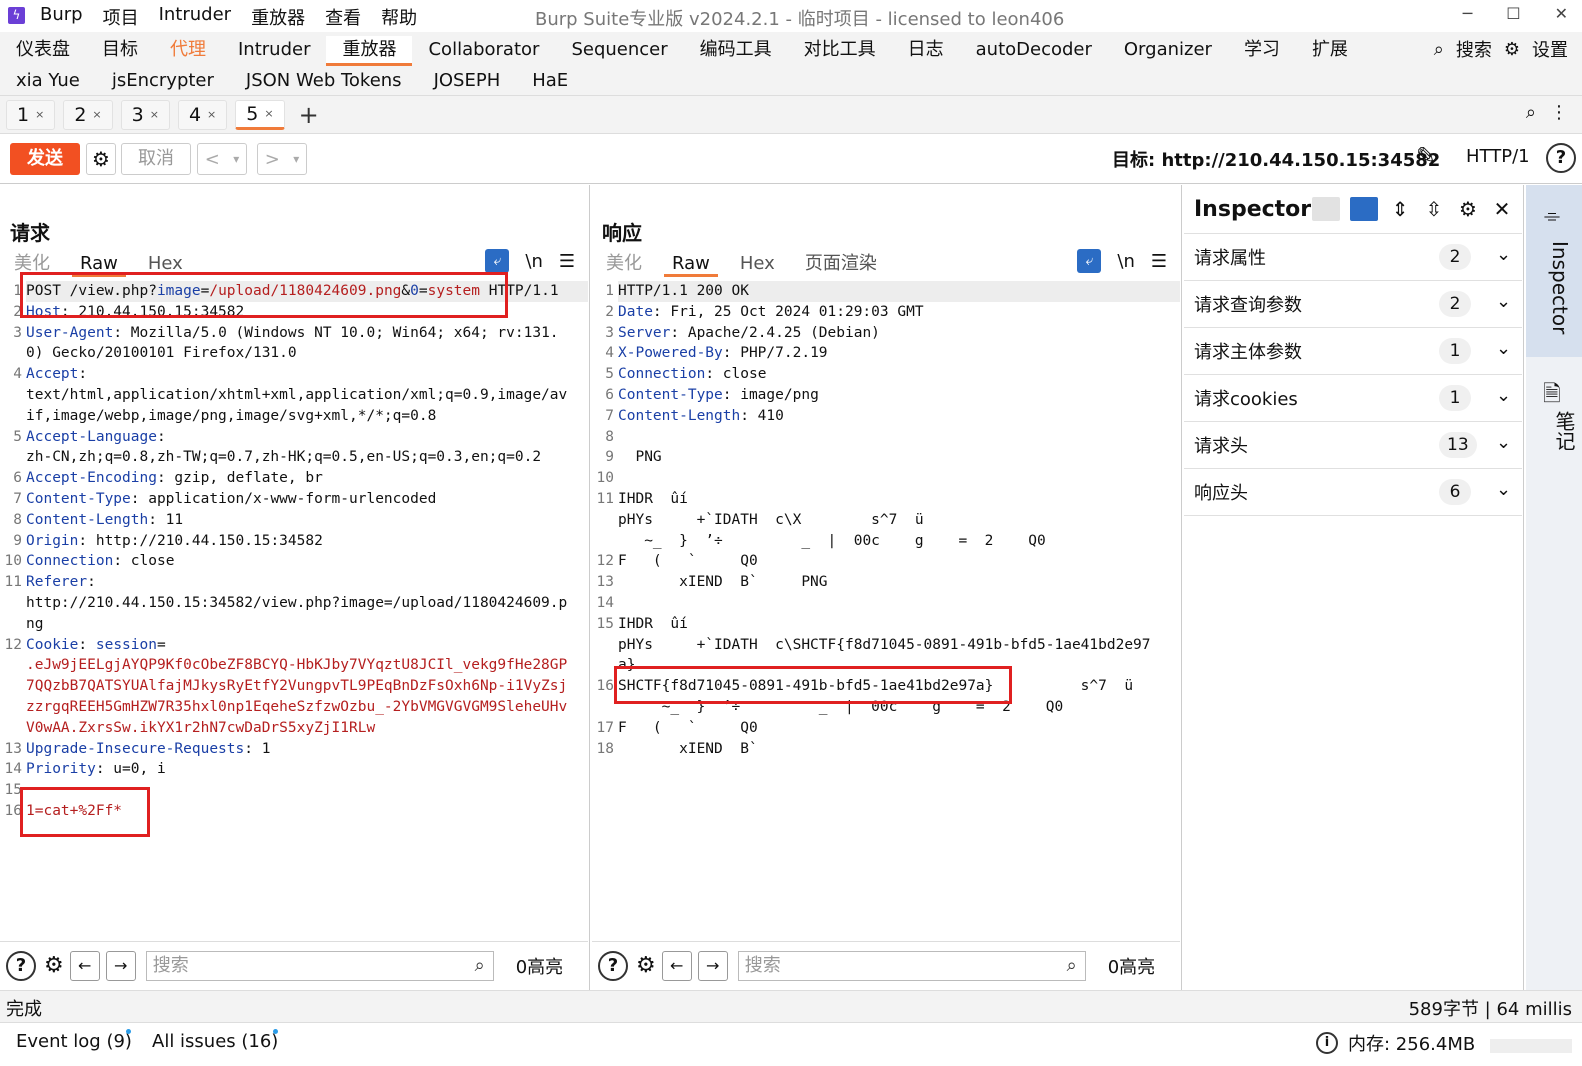 The width and height of the screenshot is (1582, 1066). Describe the element at coordinates (1400, 209) in the screenshot. I see `expand-all-icon: ⇕` at that location.